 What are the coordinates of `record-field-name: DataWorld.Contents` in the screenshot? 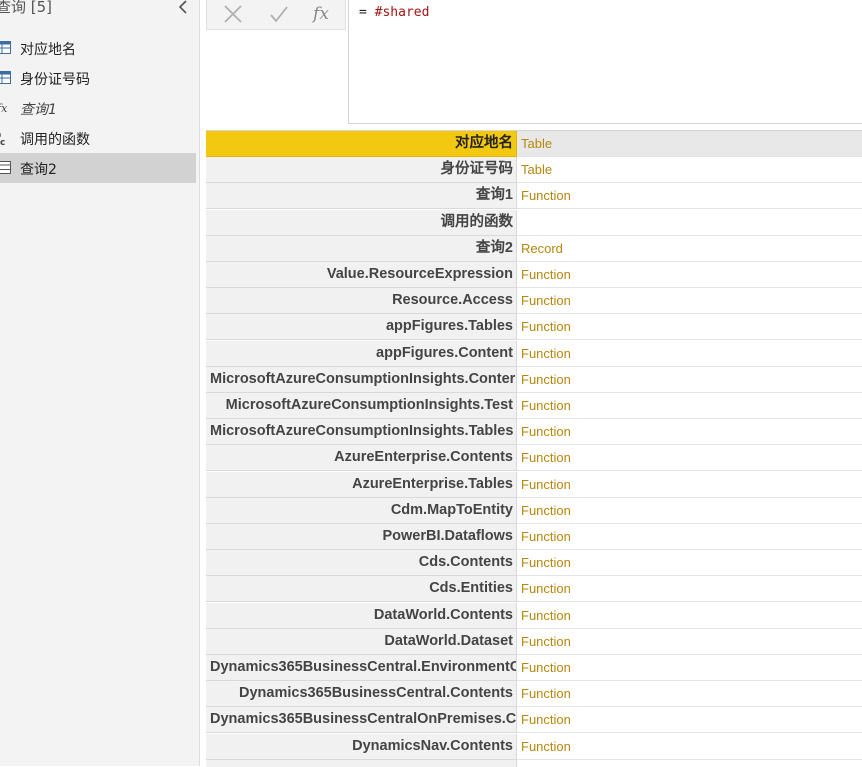 It's located at (361, 615).